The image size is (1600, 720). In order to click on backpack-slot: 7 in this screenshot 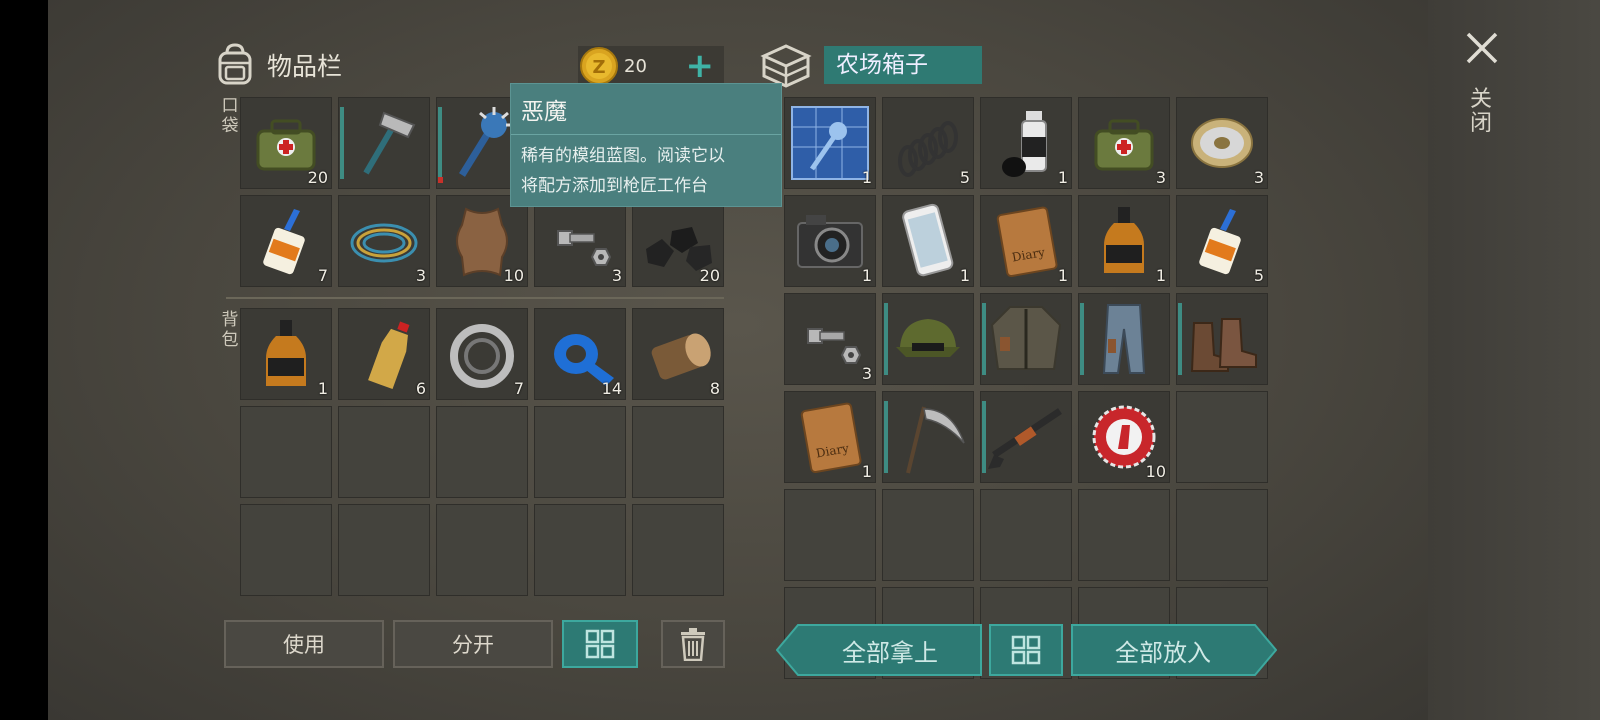, I will do `click(482, 354)`.